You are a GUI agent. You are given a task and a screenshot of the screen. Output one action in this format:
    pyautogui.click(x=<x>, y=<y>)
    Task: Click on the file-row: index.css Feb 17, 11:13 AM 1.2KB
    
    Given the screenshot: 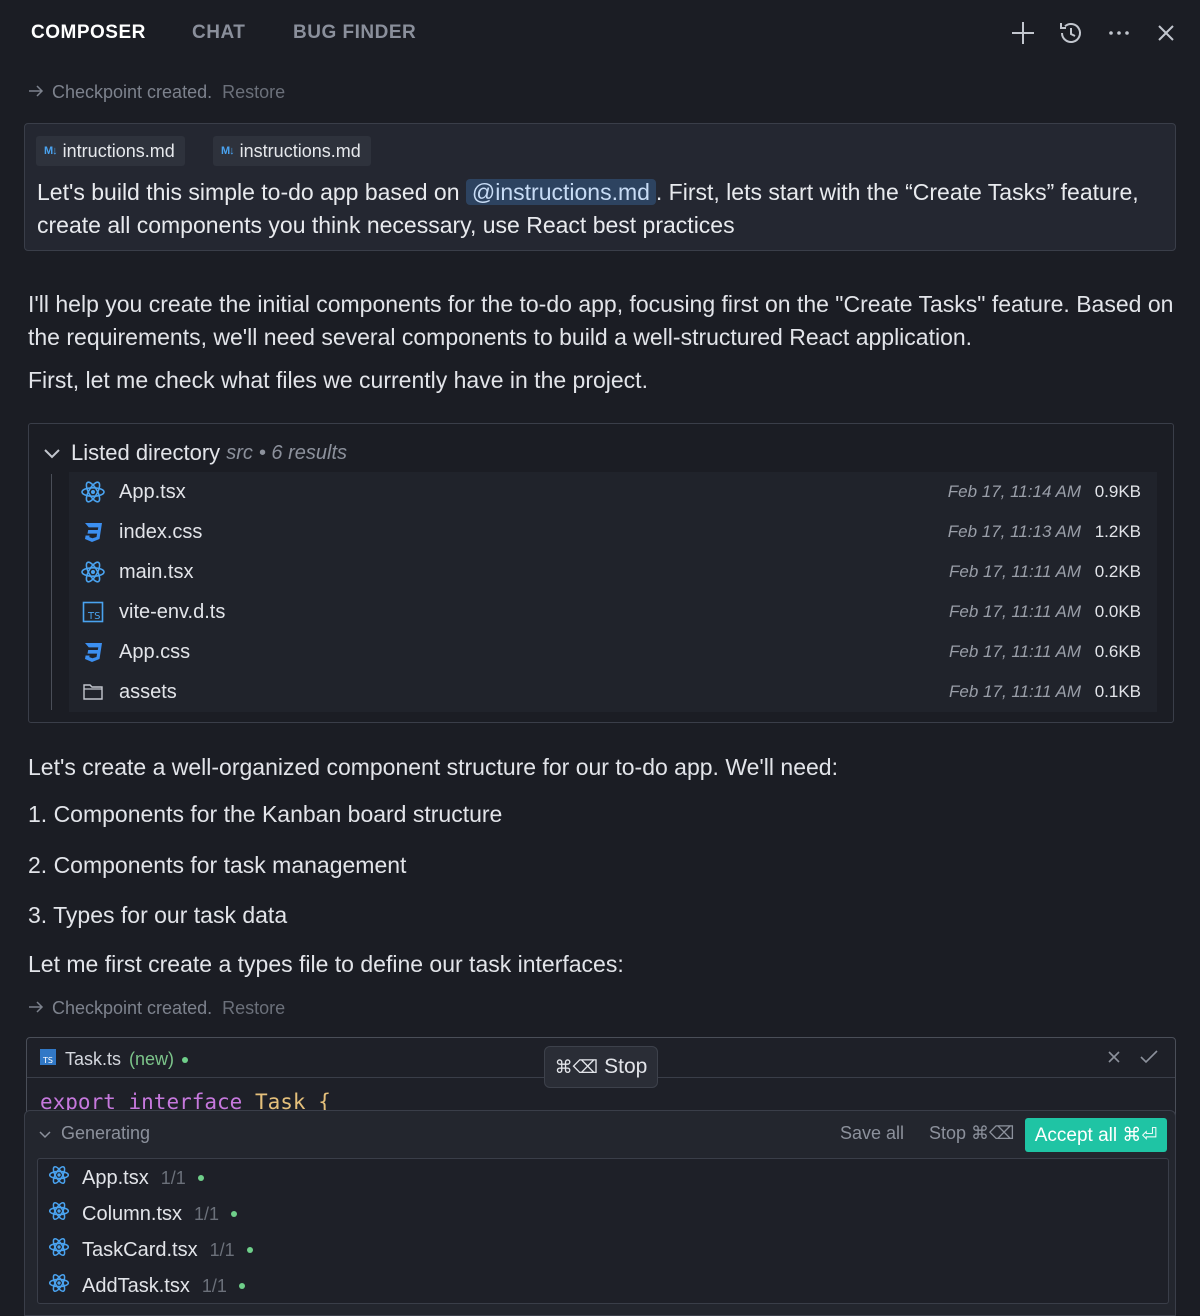 What is the action you would take?
    pyautogui.click(x=613, y=532)
    